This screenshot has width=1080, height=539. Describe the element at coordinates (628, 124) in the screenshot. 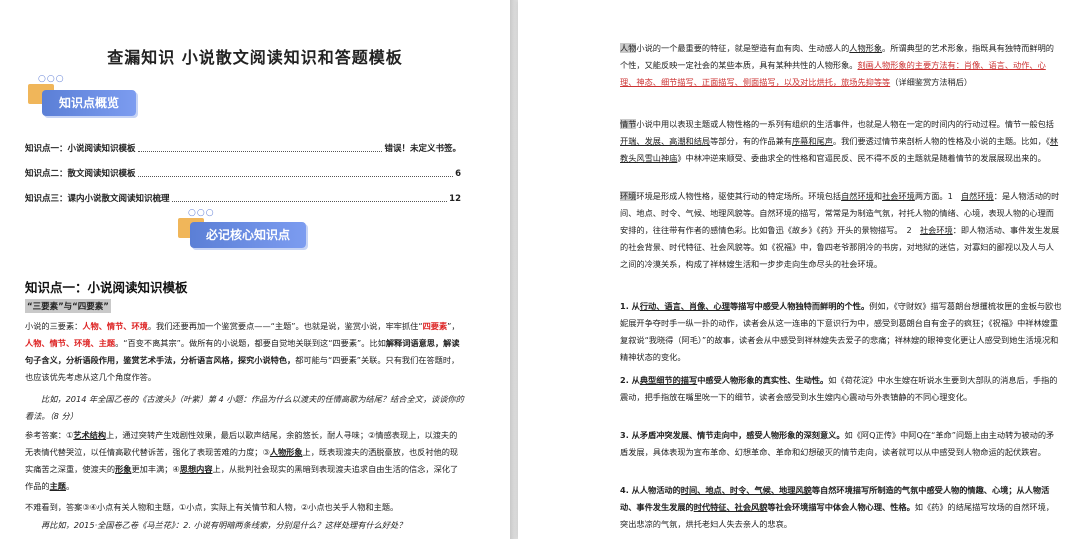

I see `text: 情节` at that location.